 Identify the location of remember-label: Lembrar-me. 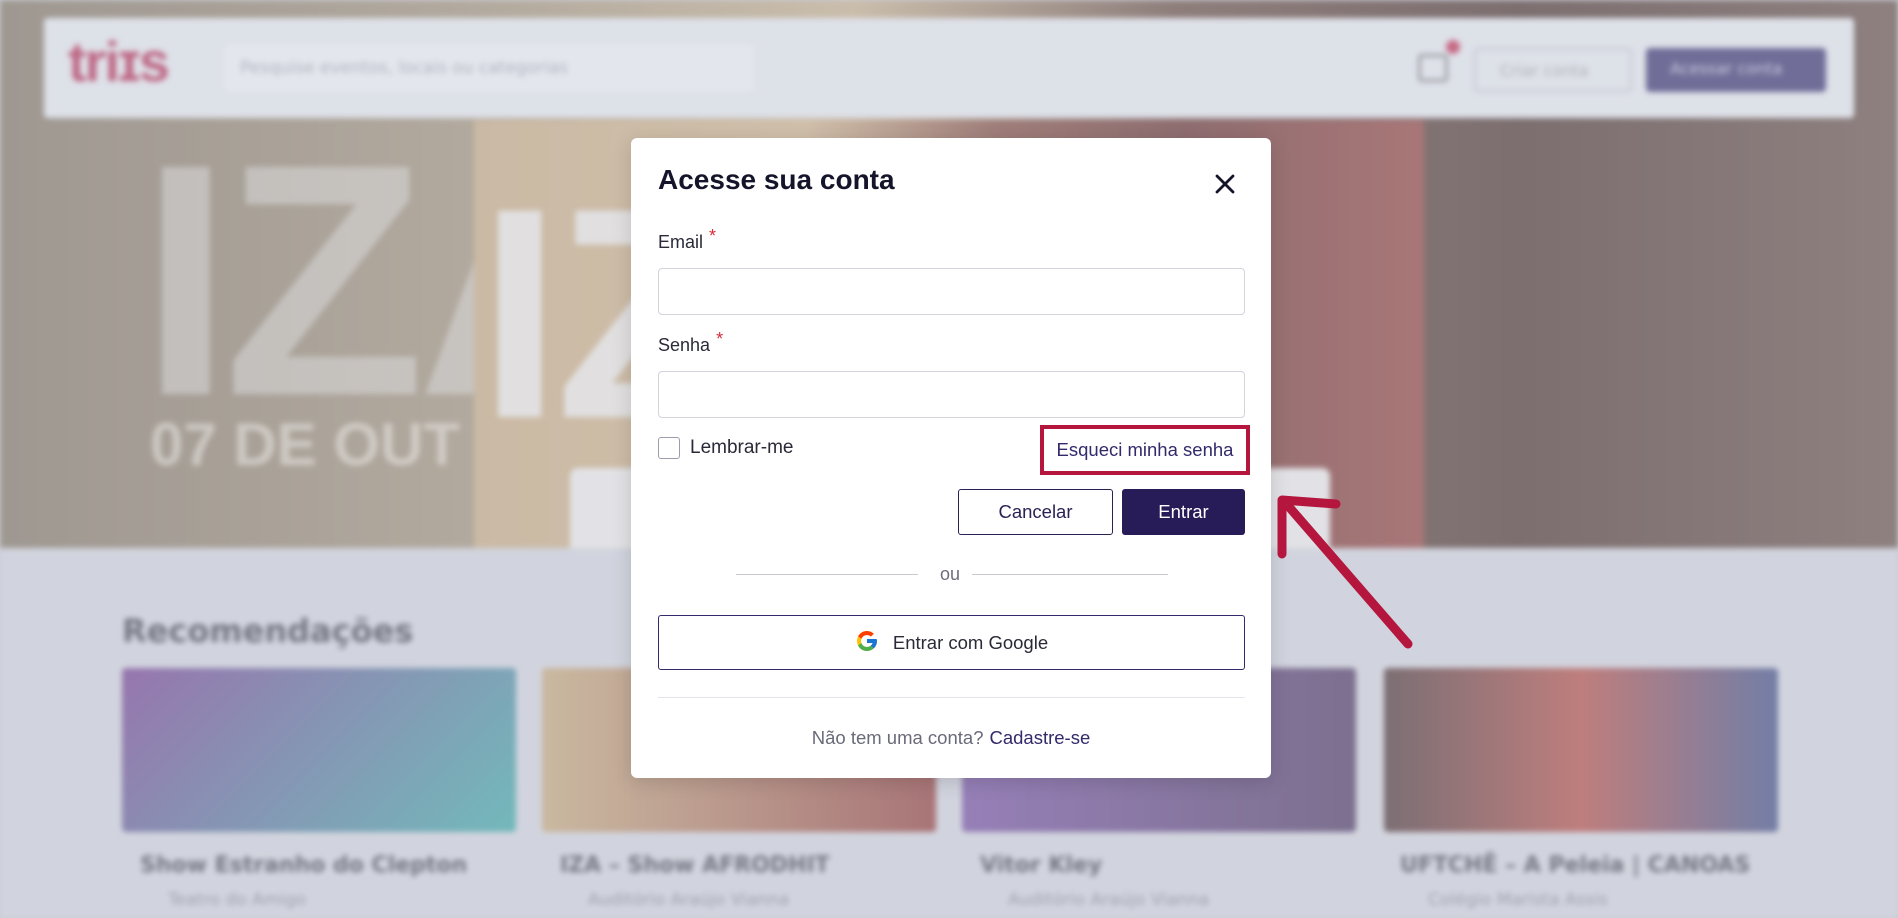
(741, 448).